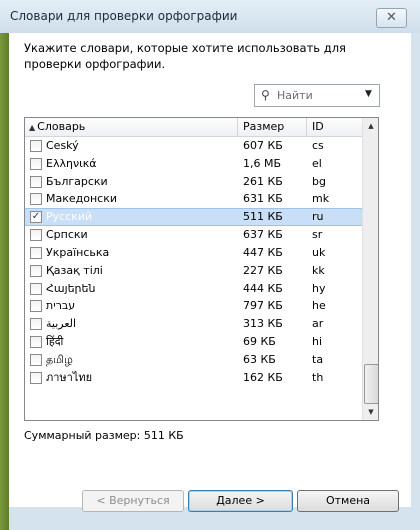 The width and height of the screenshot is (420, 530). What do you see at coordinates (74, 270) in the screenshot?
I see `dictionary-name: Қазақ тілі` at bounding box center [74, 270].